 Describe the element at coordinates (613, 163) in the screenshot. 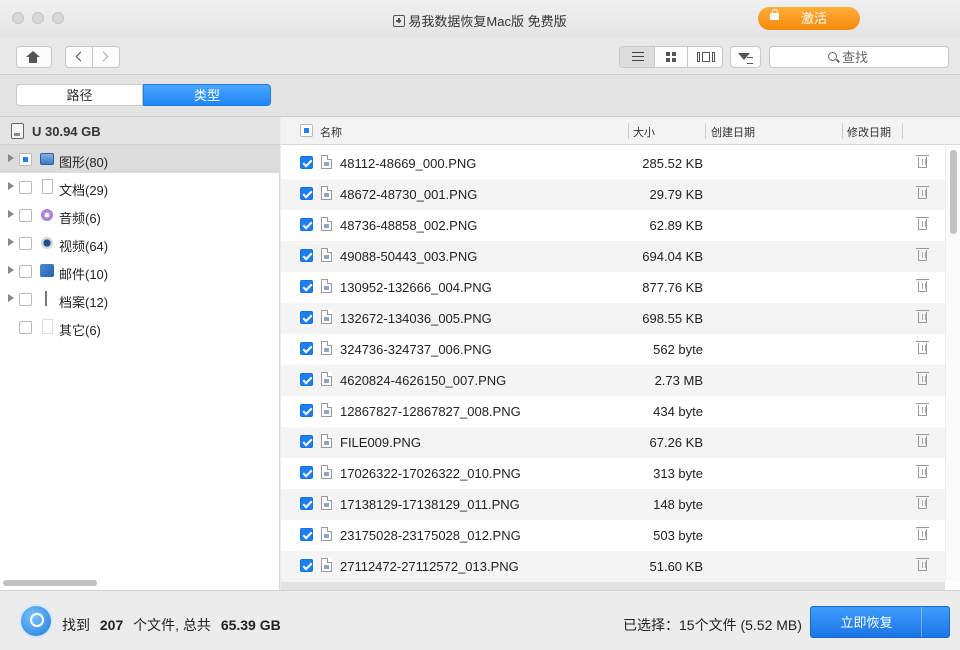

I see `table-row: 48112-48669_000.PNG 285.52 KB` at that location.